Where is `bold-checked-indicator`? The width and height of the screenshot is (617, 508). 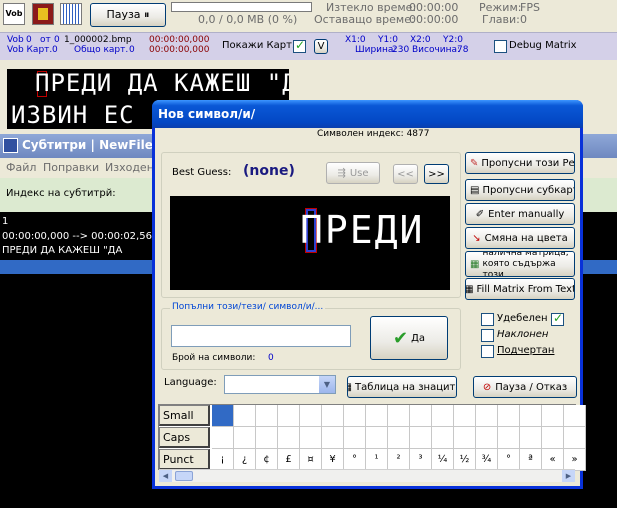
bold-checked-indicator is located at coordinates (557, 318).